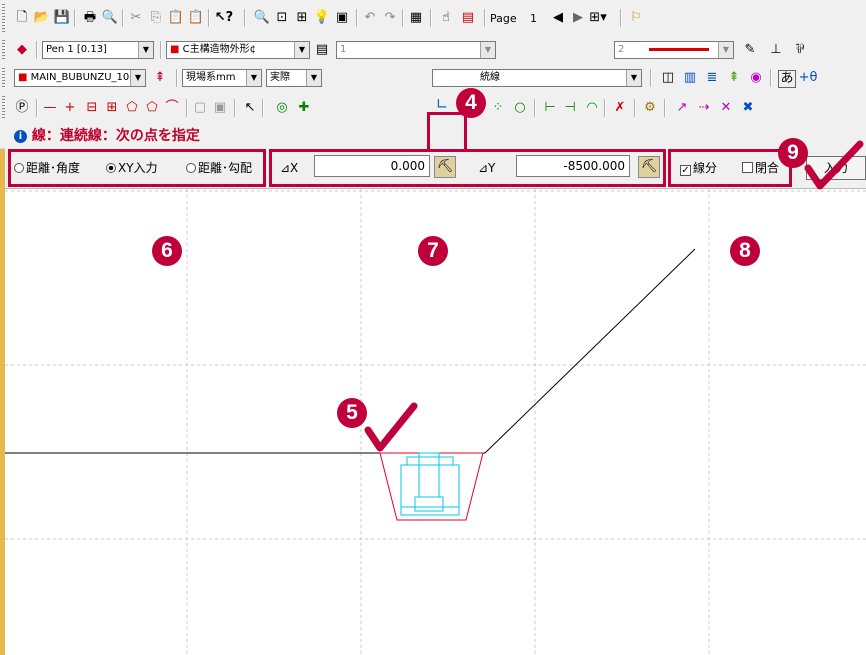  What do you see at coordinates (520, 108) in the screenshot?
I see `snap-center-icon: ○` at bounding box center [520, 108].